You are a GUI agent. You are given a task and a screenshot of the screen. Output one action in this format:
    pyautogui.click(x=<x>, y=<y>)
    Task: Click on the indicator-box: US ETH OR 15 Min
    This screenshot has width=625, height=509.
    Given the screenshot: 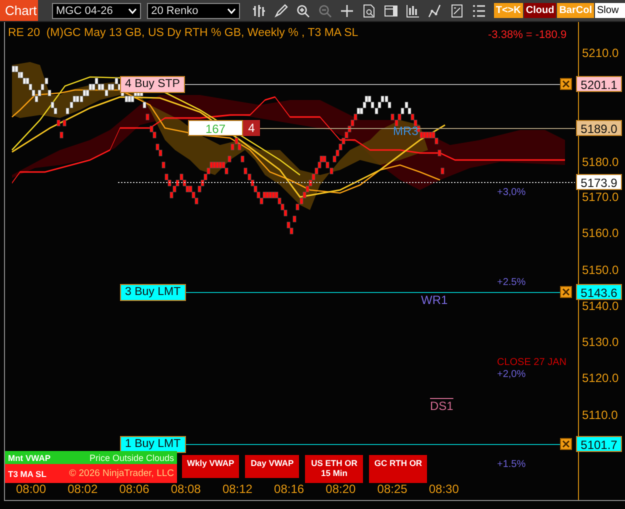 What is the action you would take?
    pyautogui.click(x=334, y=469)
    